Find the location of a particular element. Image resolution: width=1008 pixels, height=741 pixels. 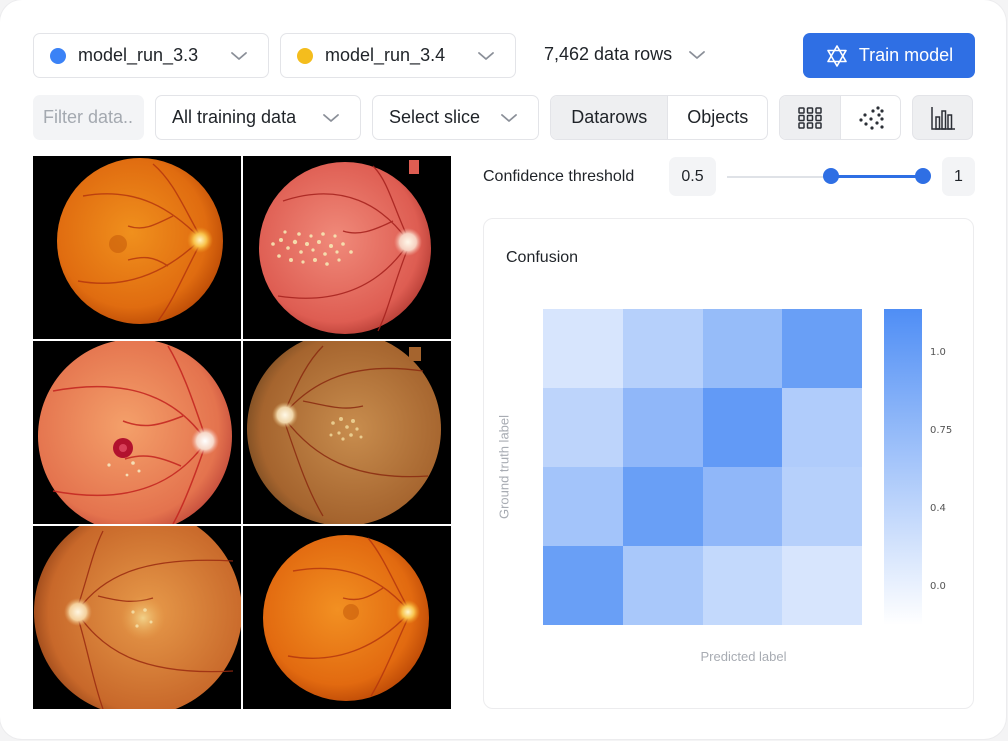

filter-data-input is located at coordinates (88, 117).